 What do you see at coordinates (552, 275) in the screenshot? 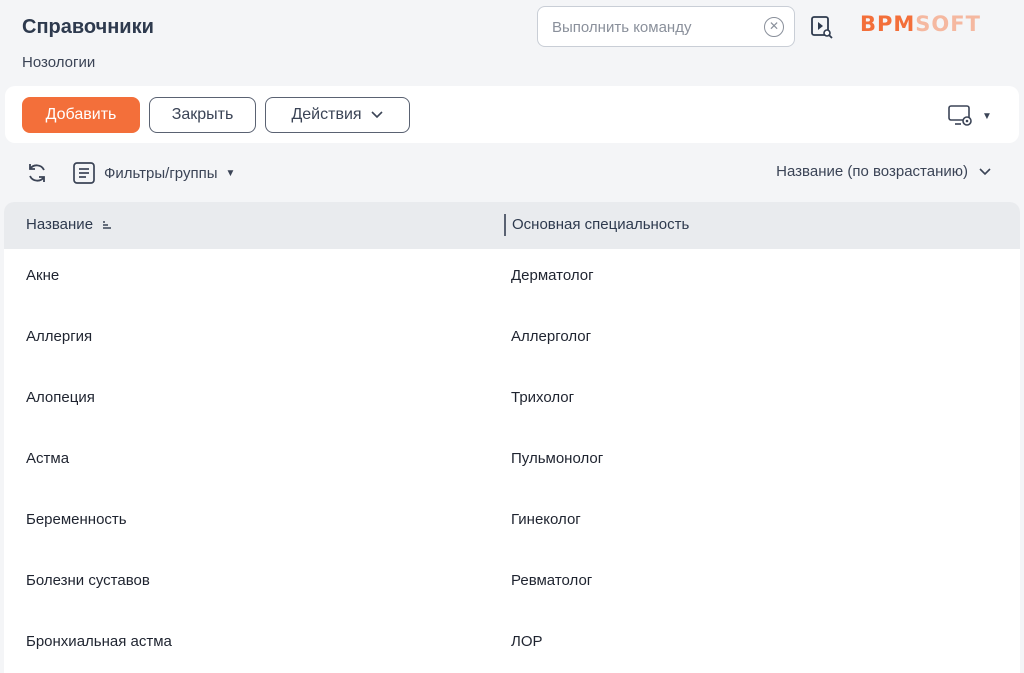
I see `cell-specialty: Дерматолог` at bounding box center [552, 275].